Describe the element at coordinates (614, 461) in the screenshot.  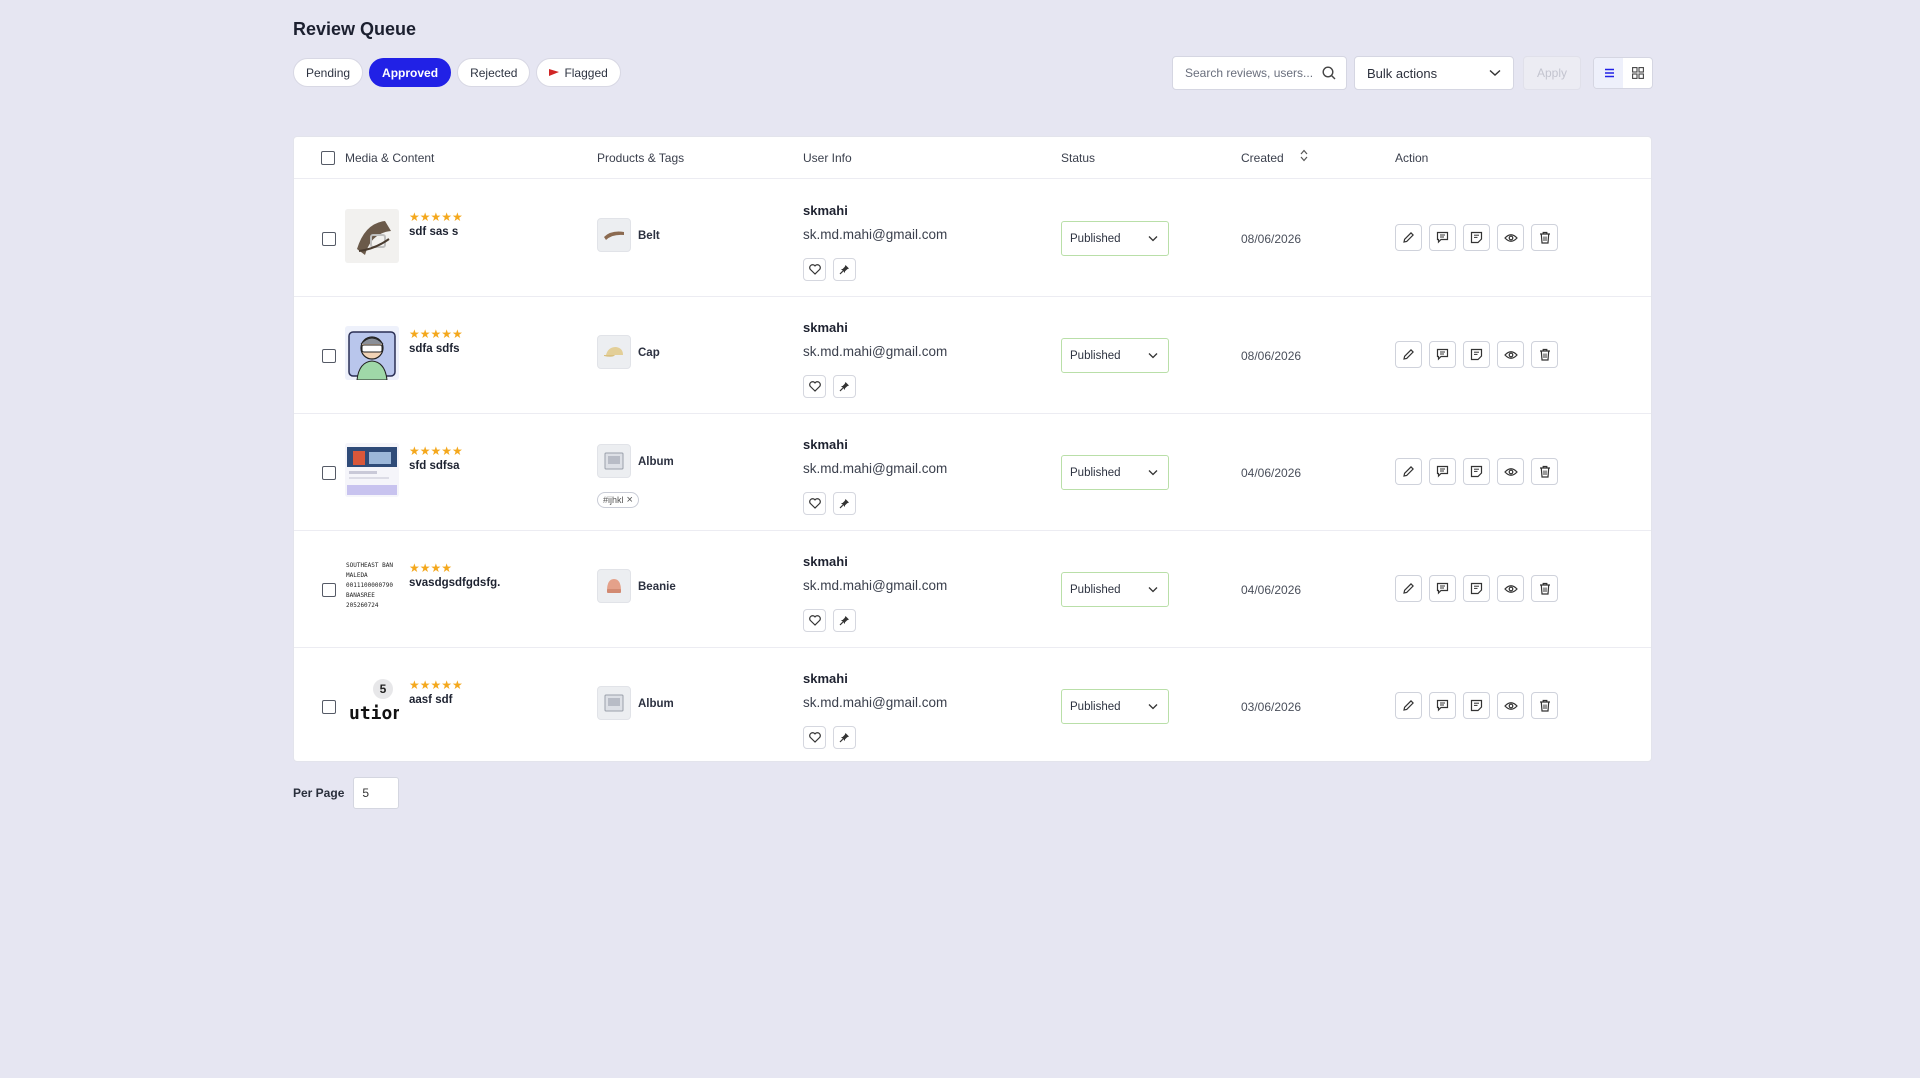
I see `album-product-icon` at that location.